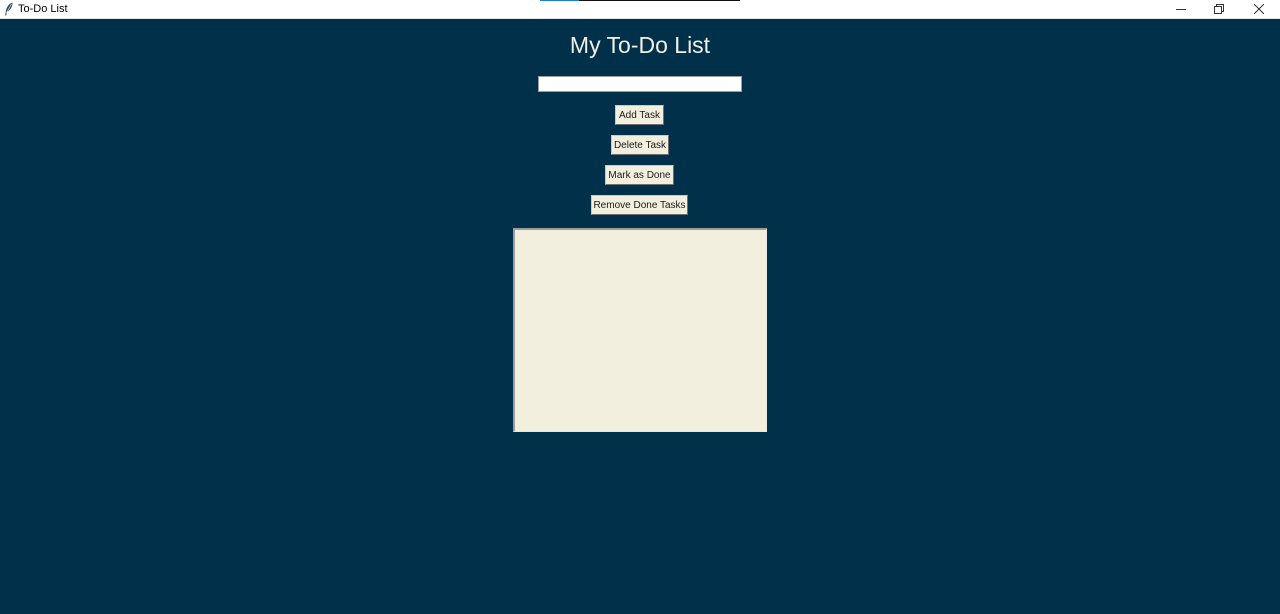  I want to click on minimize-button, so click(1181, 9).